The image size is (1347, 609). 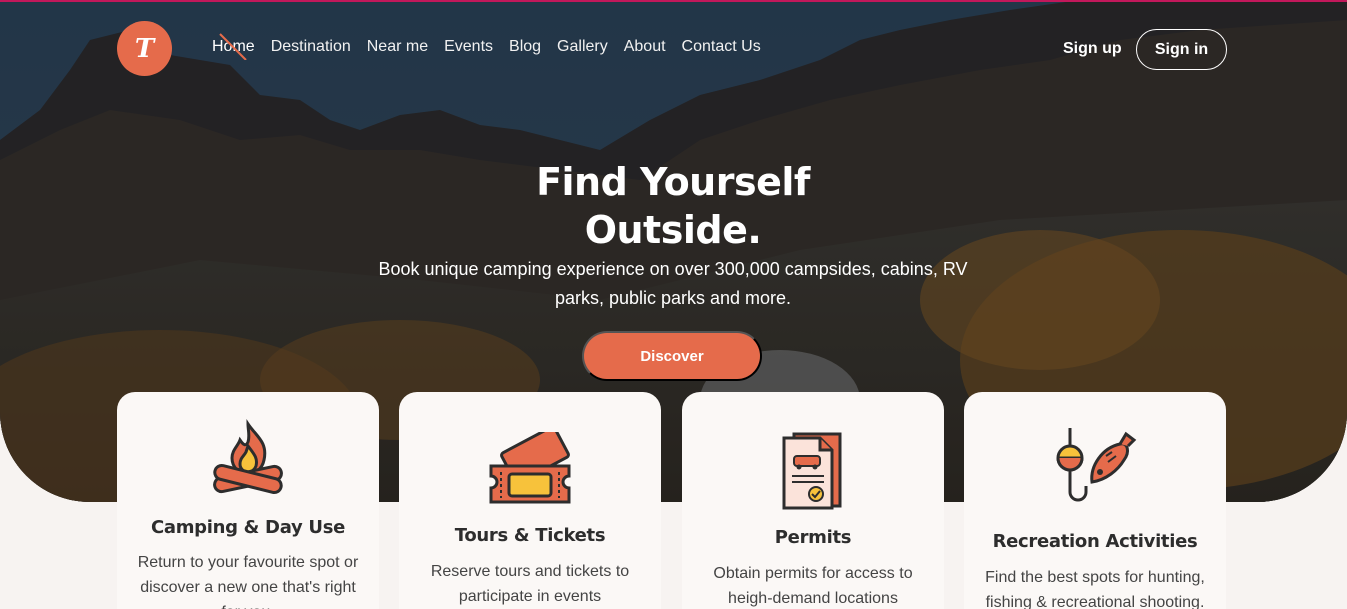 I want to click on permit-document-icon, so click(x=812, y=471).